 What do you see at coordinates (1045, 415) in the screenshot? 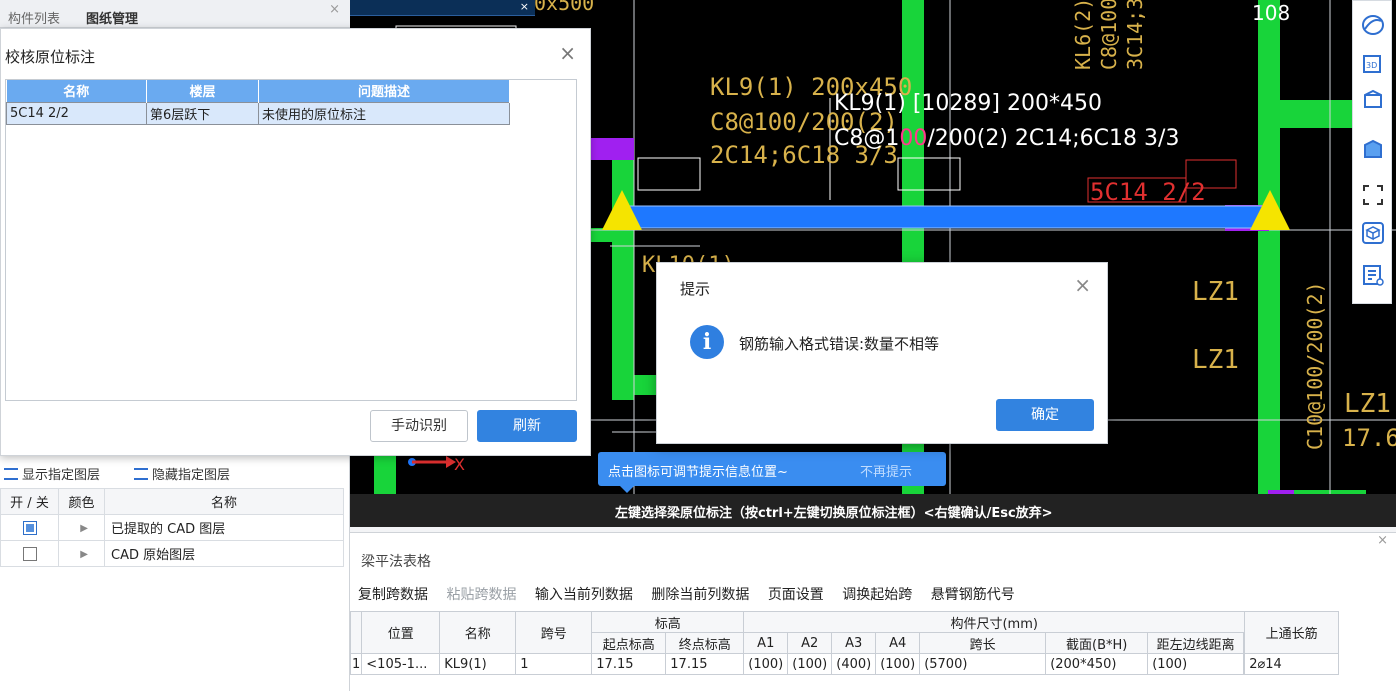
I see `confirm-button: 确定` at bounding box center [1045, 415].